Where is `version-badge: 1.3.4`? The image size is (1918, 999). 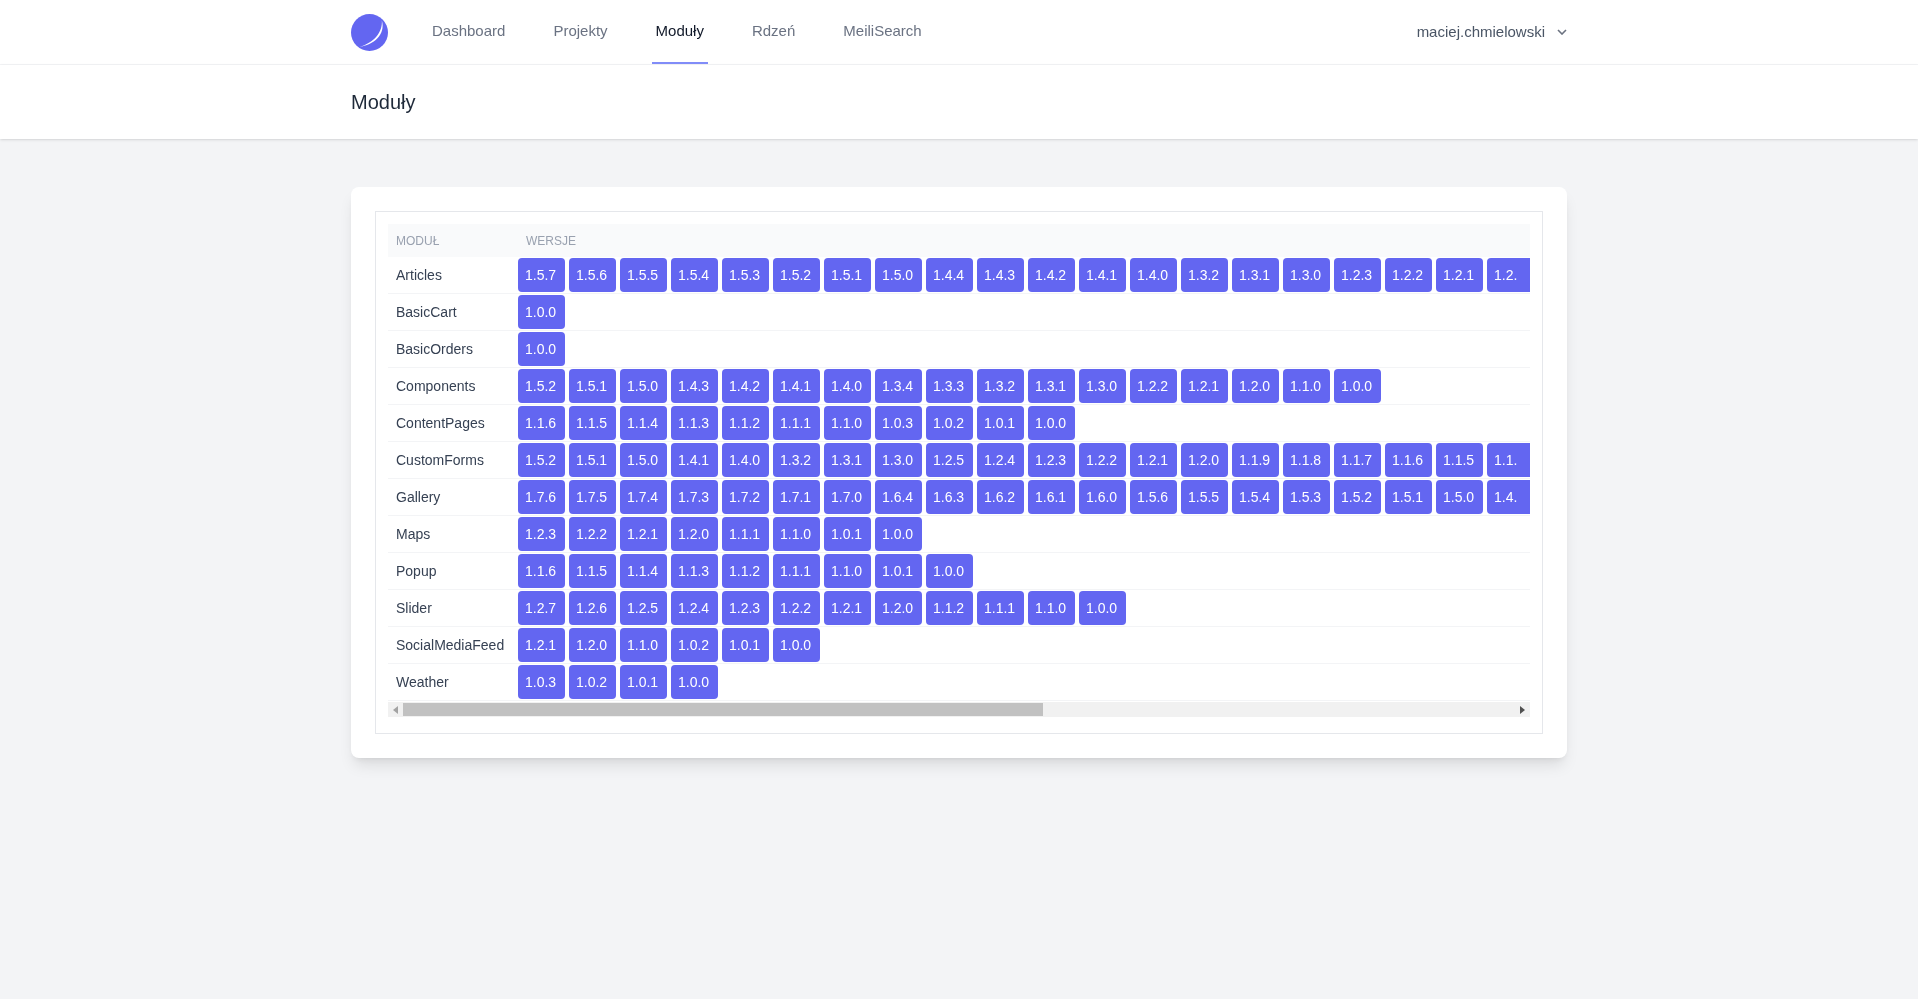
version-badge: 1.3.4 is located at coordinates (898, 386).